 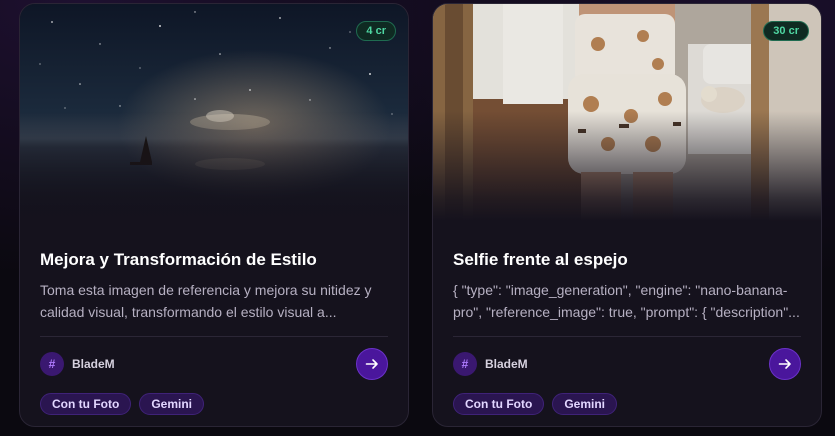 What do you see at coordinates (627, 260) in the screenshot?
I see `card-title: Selfie frente al espejo` at bounding box center [627, 260].